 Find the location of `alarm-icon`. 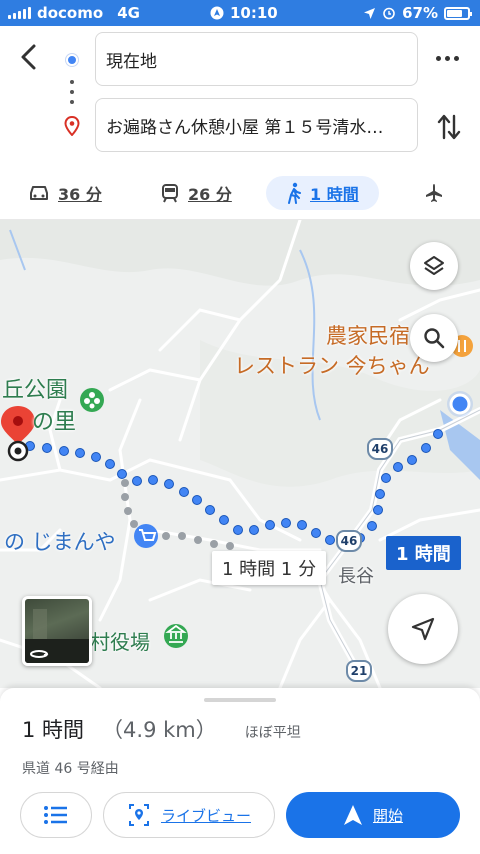

alarm-icon is located at coordinates (389, 13).